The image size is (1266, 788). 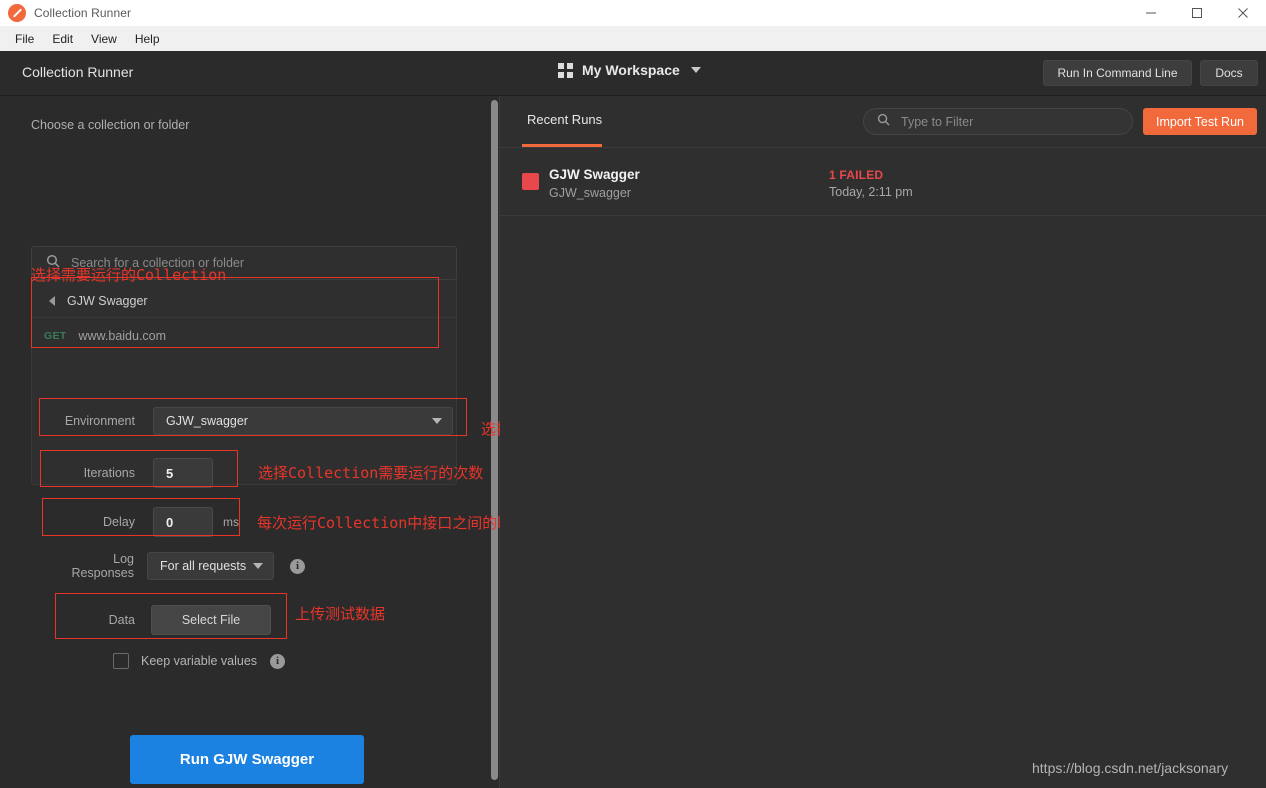 I want to click on environment-row: Environment GJW_swagger, so click(x=255, y=421).